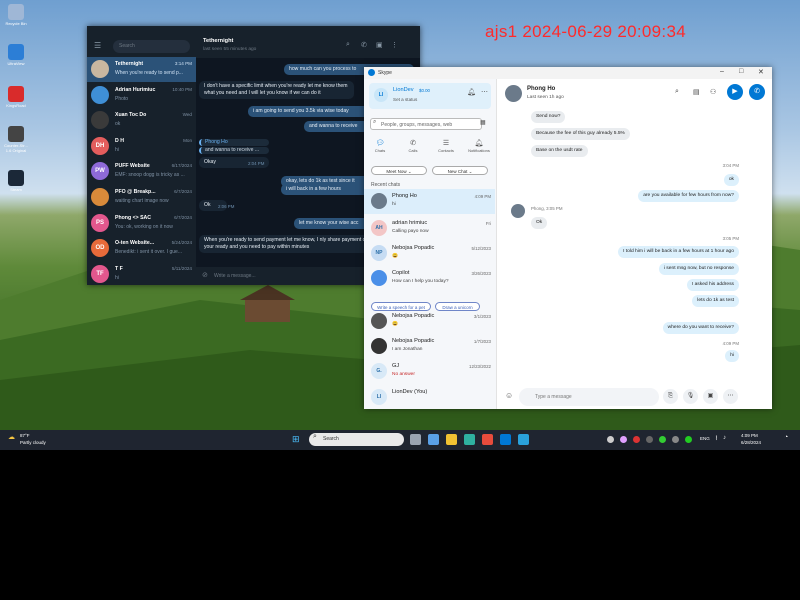 The width and height of the screenshot is (800, 600). What do you see at coordinates (424, 90) in the screenshot?
I see `credit-balance: $0.00` at bounding box center [424, 90].